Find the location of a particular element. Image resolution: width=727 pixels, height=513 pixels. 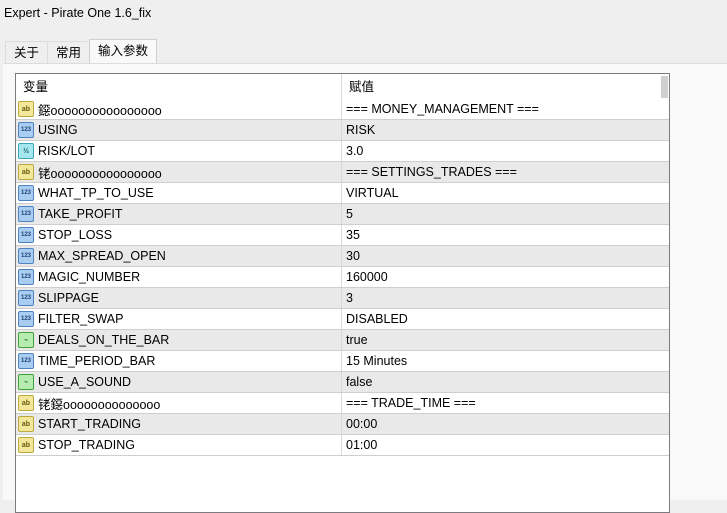

value-cell: === SETTINGS_TRADES === is located at coordinates (505, 172).